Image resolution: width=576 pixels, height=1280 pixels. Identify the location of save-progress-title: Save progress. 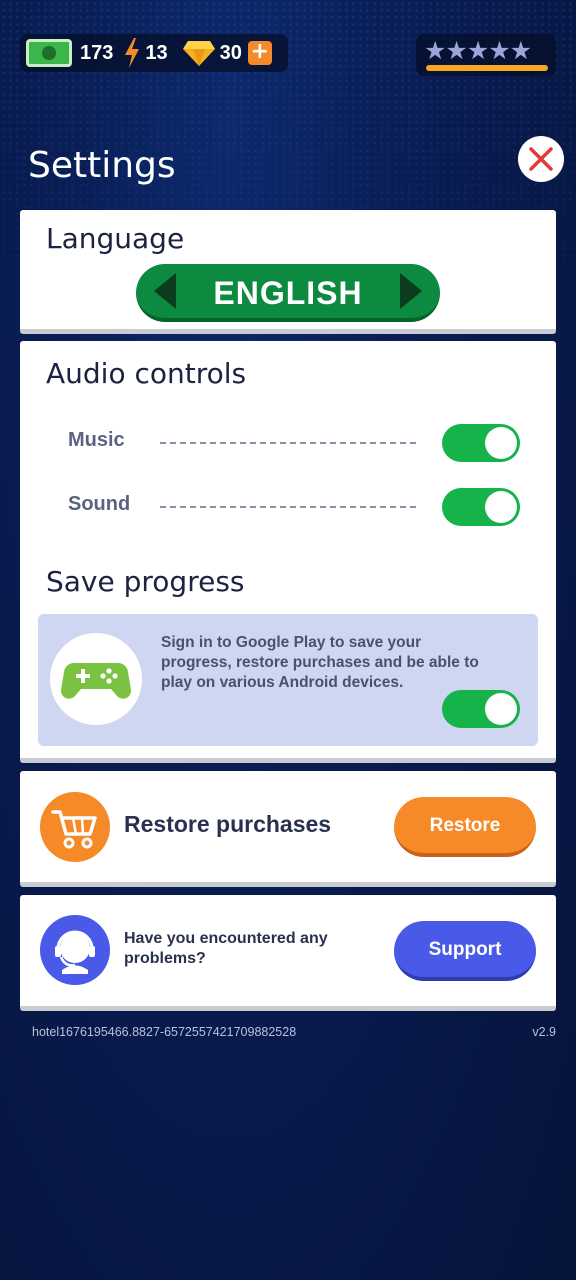
(145, 581).